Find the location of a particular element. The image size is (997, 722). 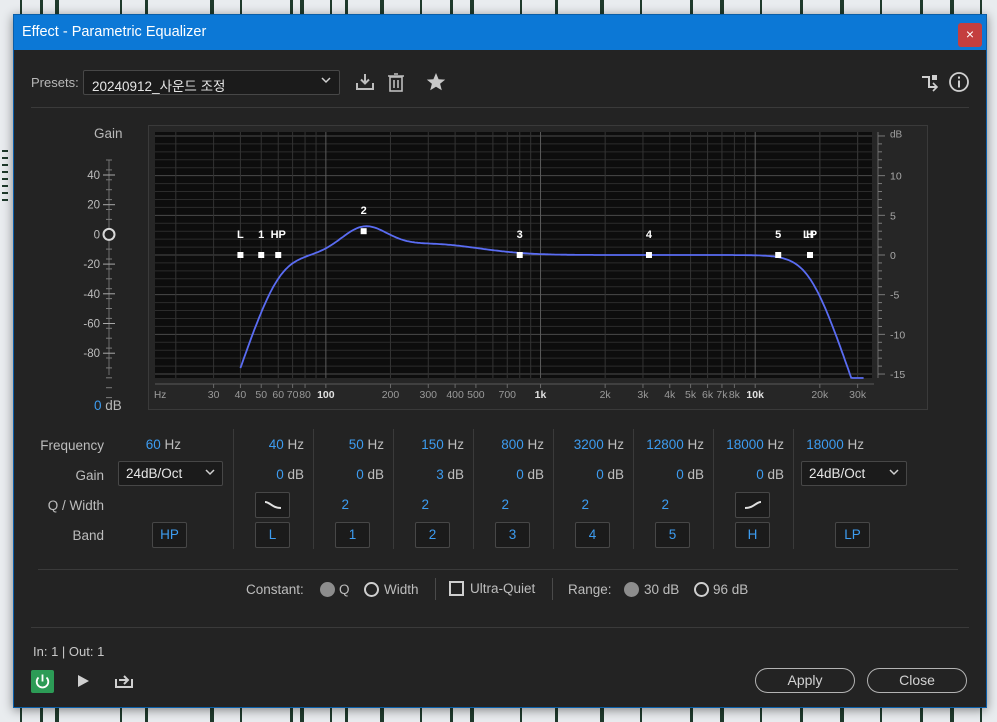

constant-width-radio is located at coordinates (371, 589).